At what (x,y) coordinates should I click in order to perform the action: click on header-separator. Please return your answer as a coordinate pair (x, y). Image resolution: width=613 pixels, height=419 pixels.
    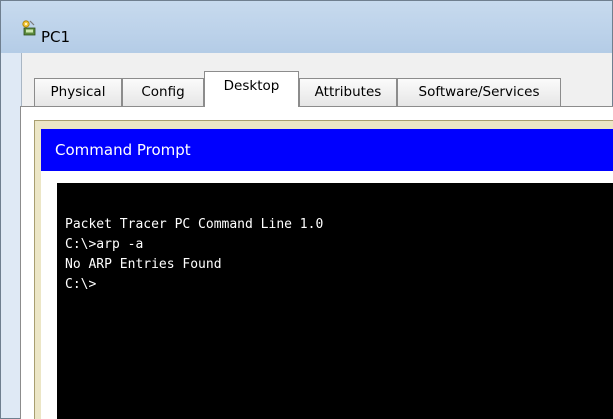
    Looking at the image, I should click on (327, 177).